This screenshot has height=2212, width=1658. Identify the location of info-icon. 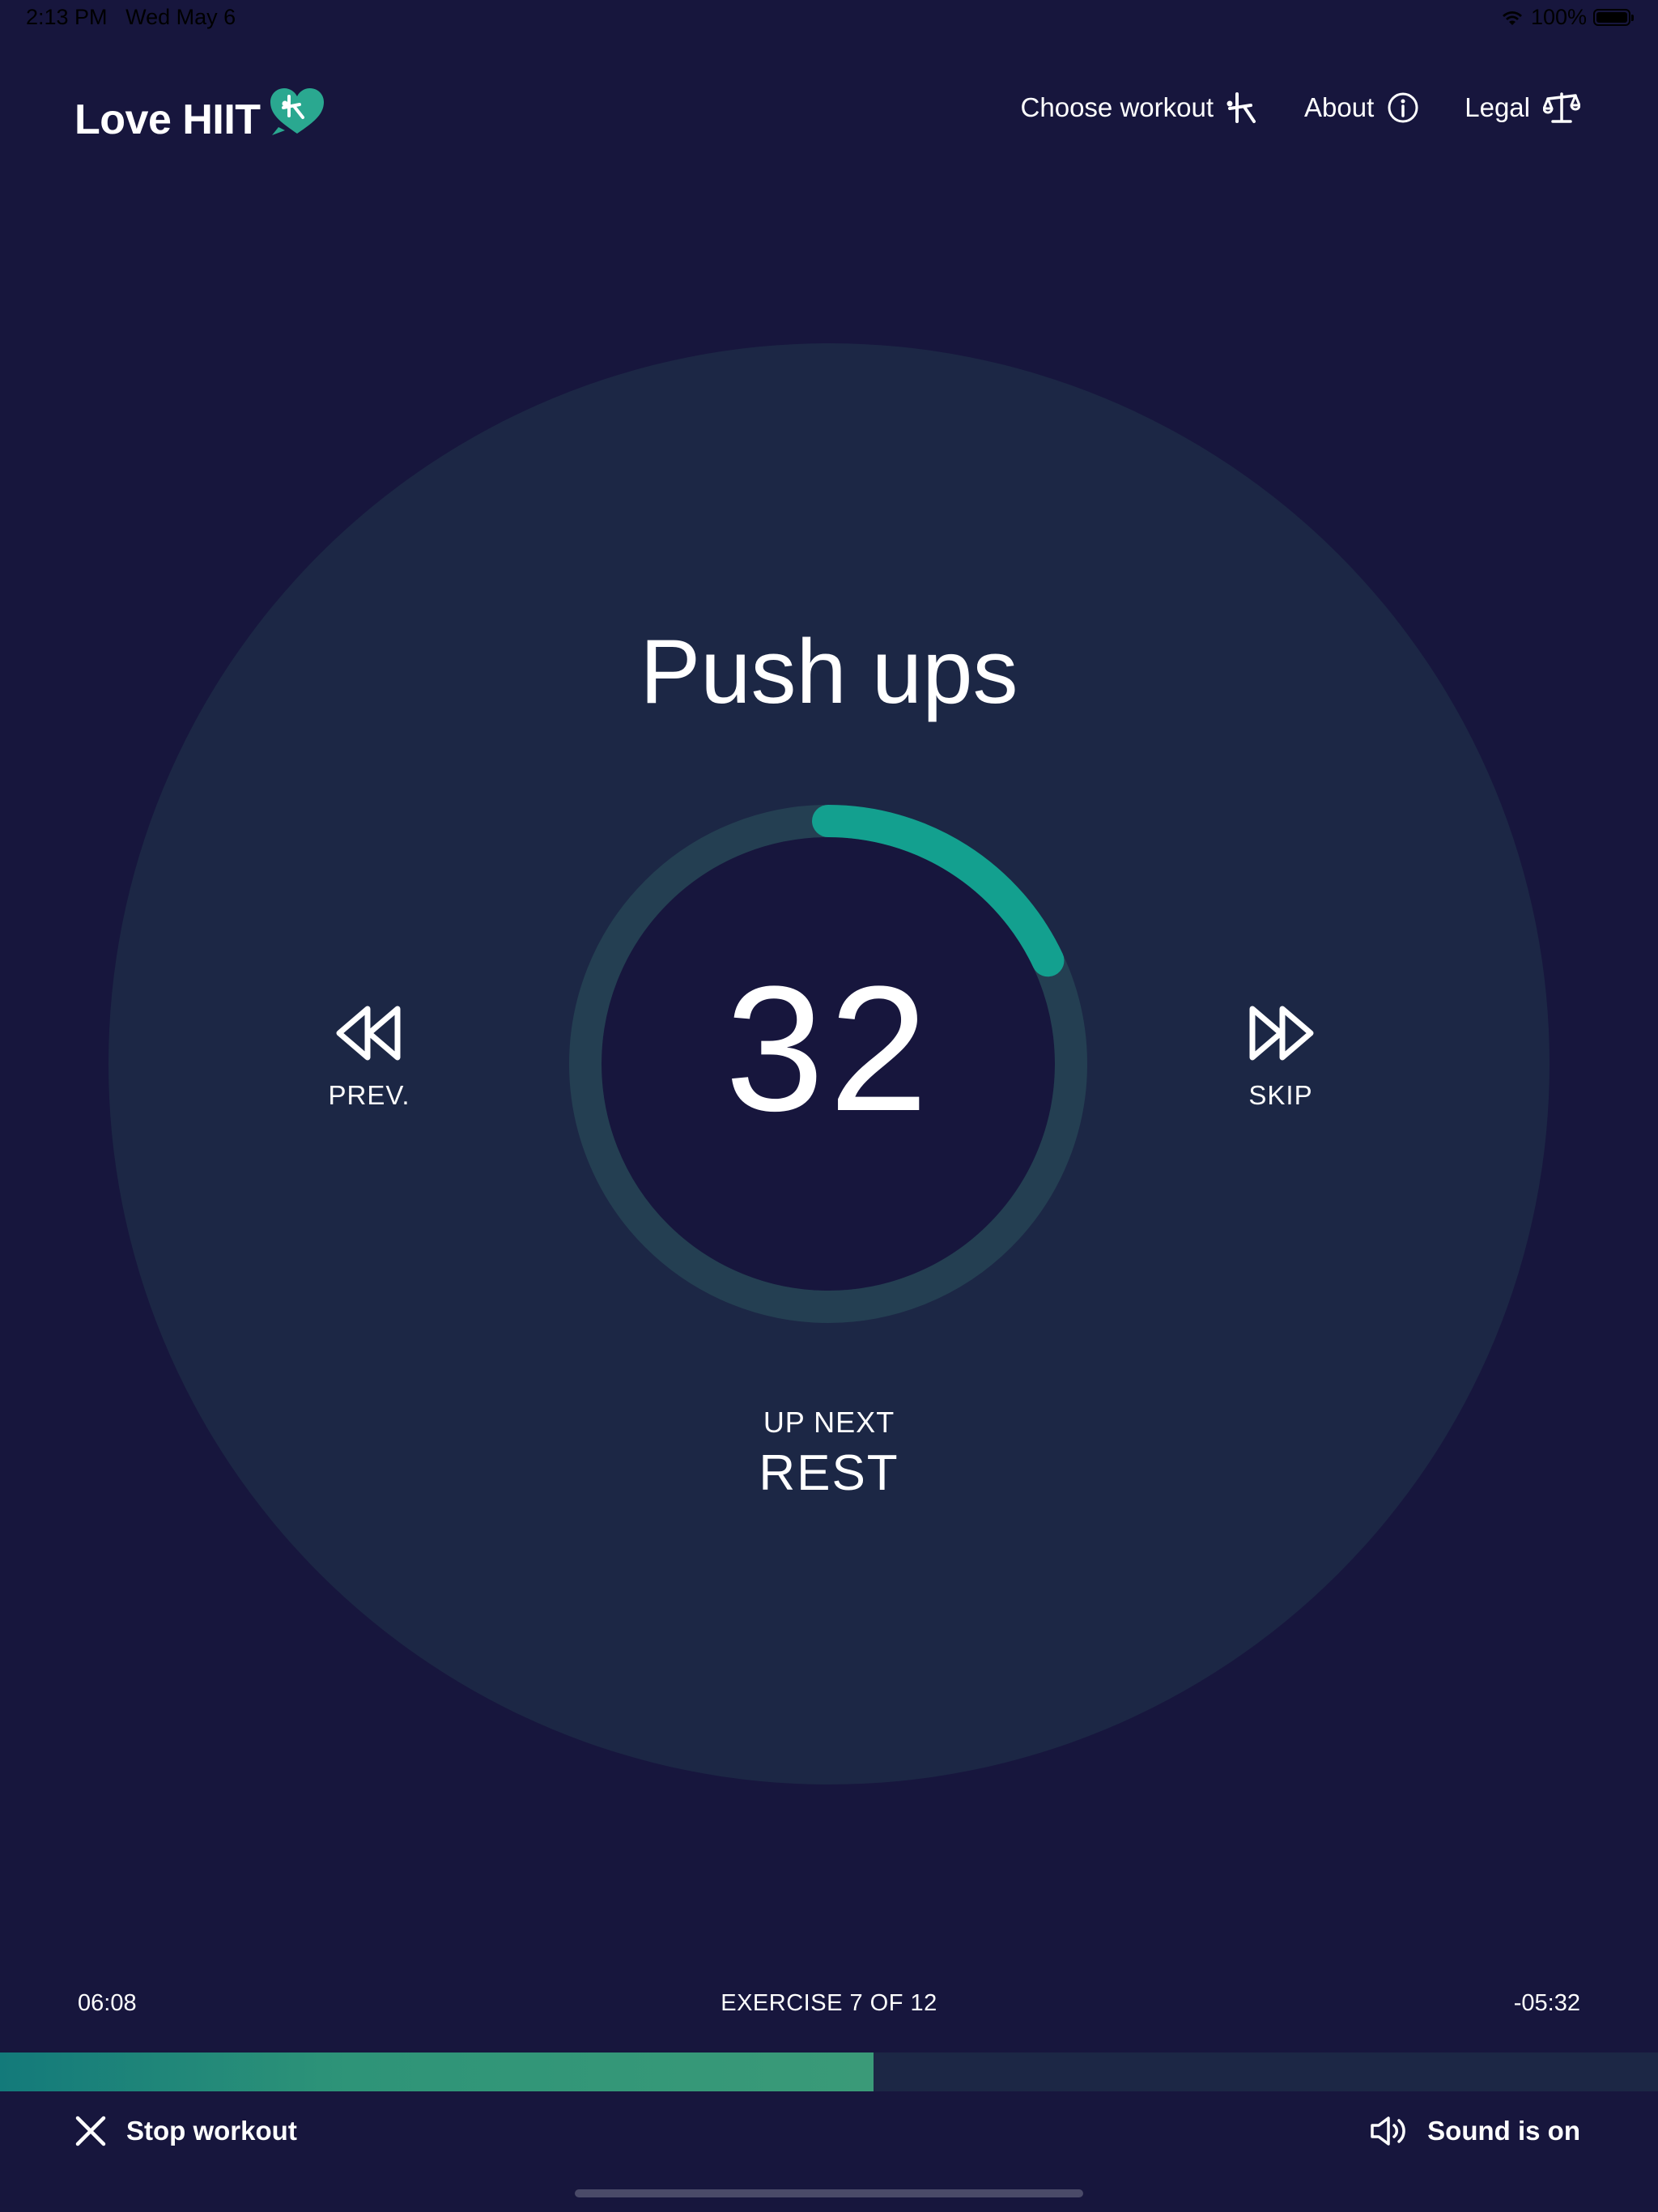
(1403, 108).